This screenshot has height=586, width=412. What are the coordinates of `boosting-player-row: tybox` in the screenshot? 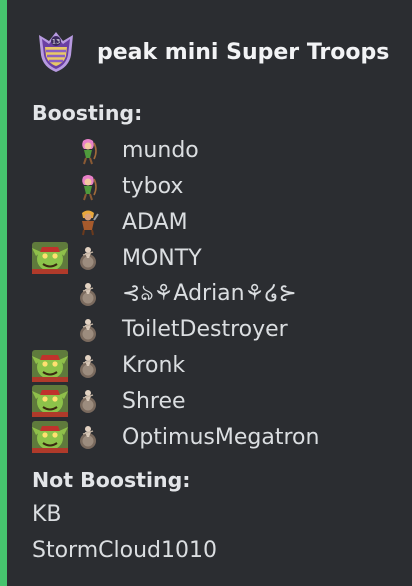 It's located at (217, 187).